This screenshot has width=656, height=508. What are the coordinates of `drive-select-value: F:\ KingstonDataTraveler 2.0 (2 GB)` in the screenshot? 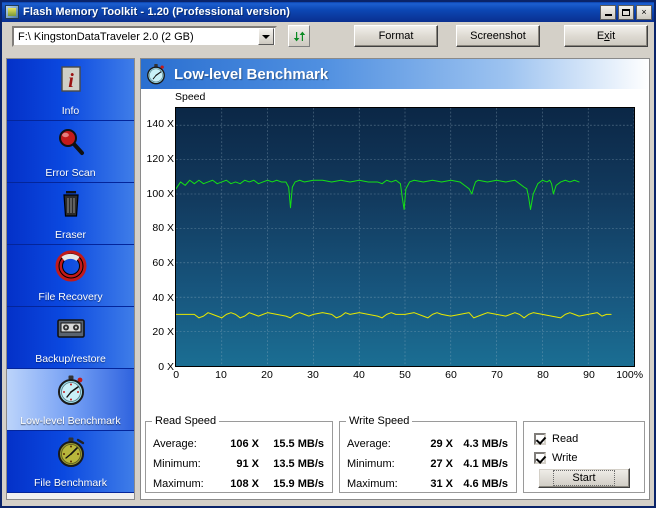 It's located at (106, 36).